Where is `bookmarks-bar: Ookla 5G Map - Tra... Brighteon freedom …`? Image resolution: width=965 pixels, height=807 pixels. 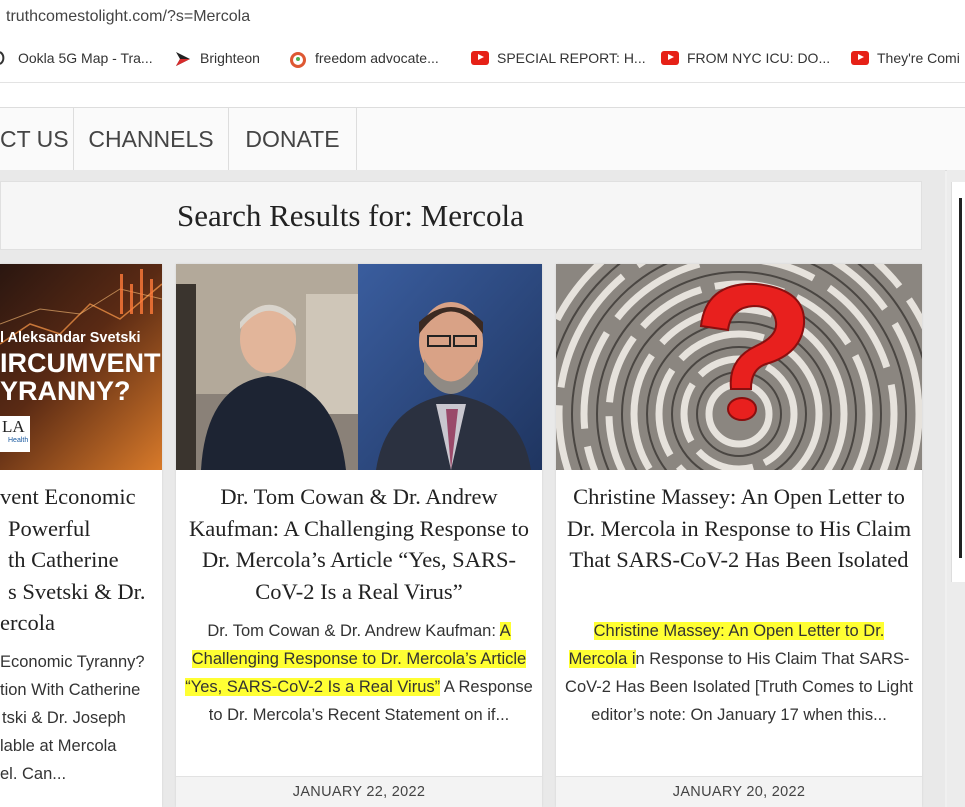 bookmarks-bar: Ookla 5G Map - Tra... Brighteon freedom … is located at coordinates (482, 59).